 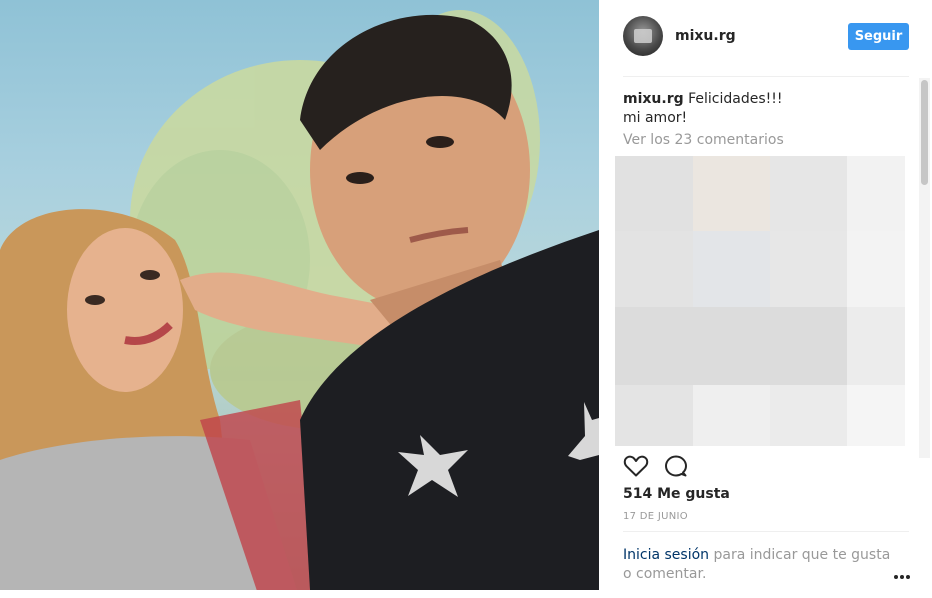 What do you see at coordinates (924, 132) in the screenshot?
I see `scroll-thumb` at bounding box center [924, 132].